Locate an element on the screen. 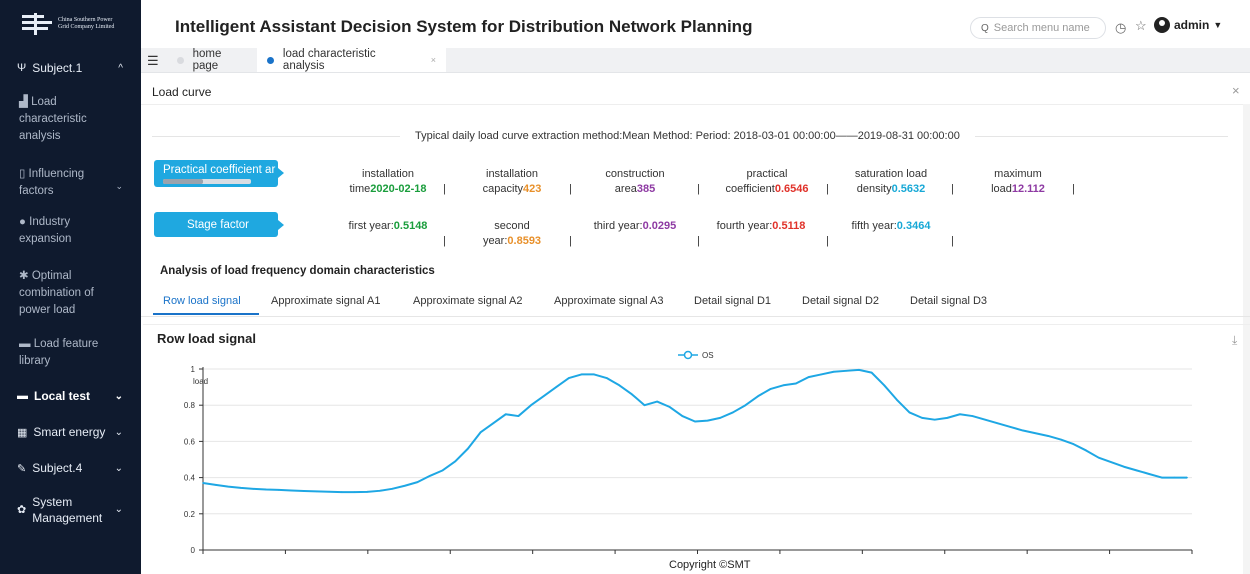 The height and width of the screenshot is (574, 1250). sidebar-group-label: Smart energy is located at coordinates (69, 432).